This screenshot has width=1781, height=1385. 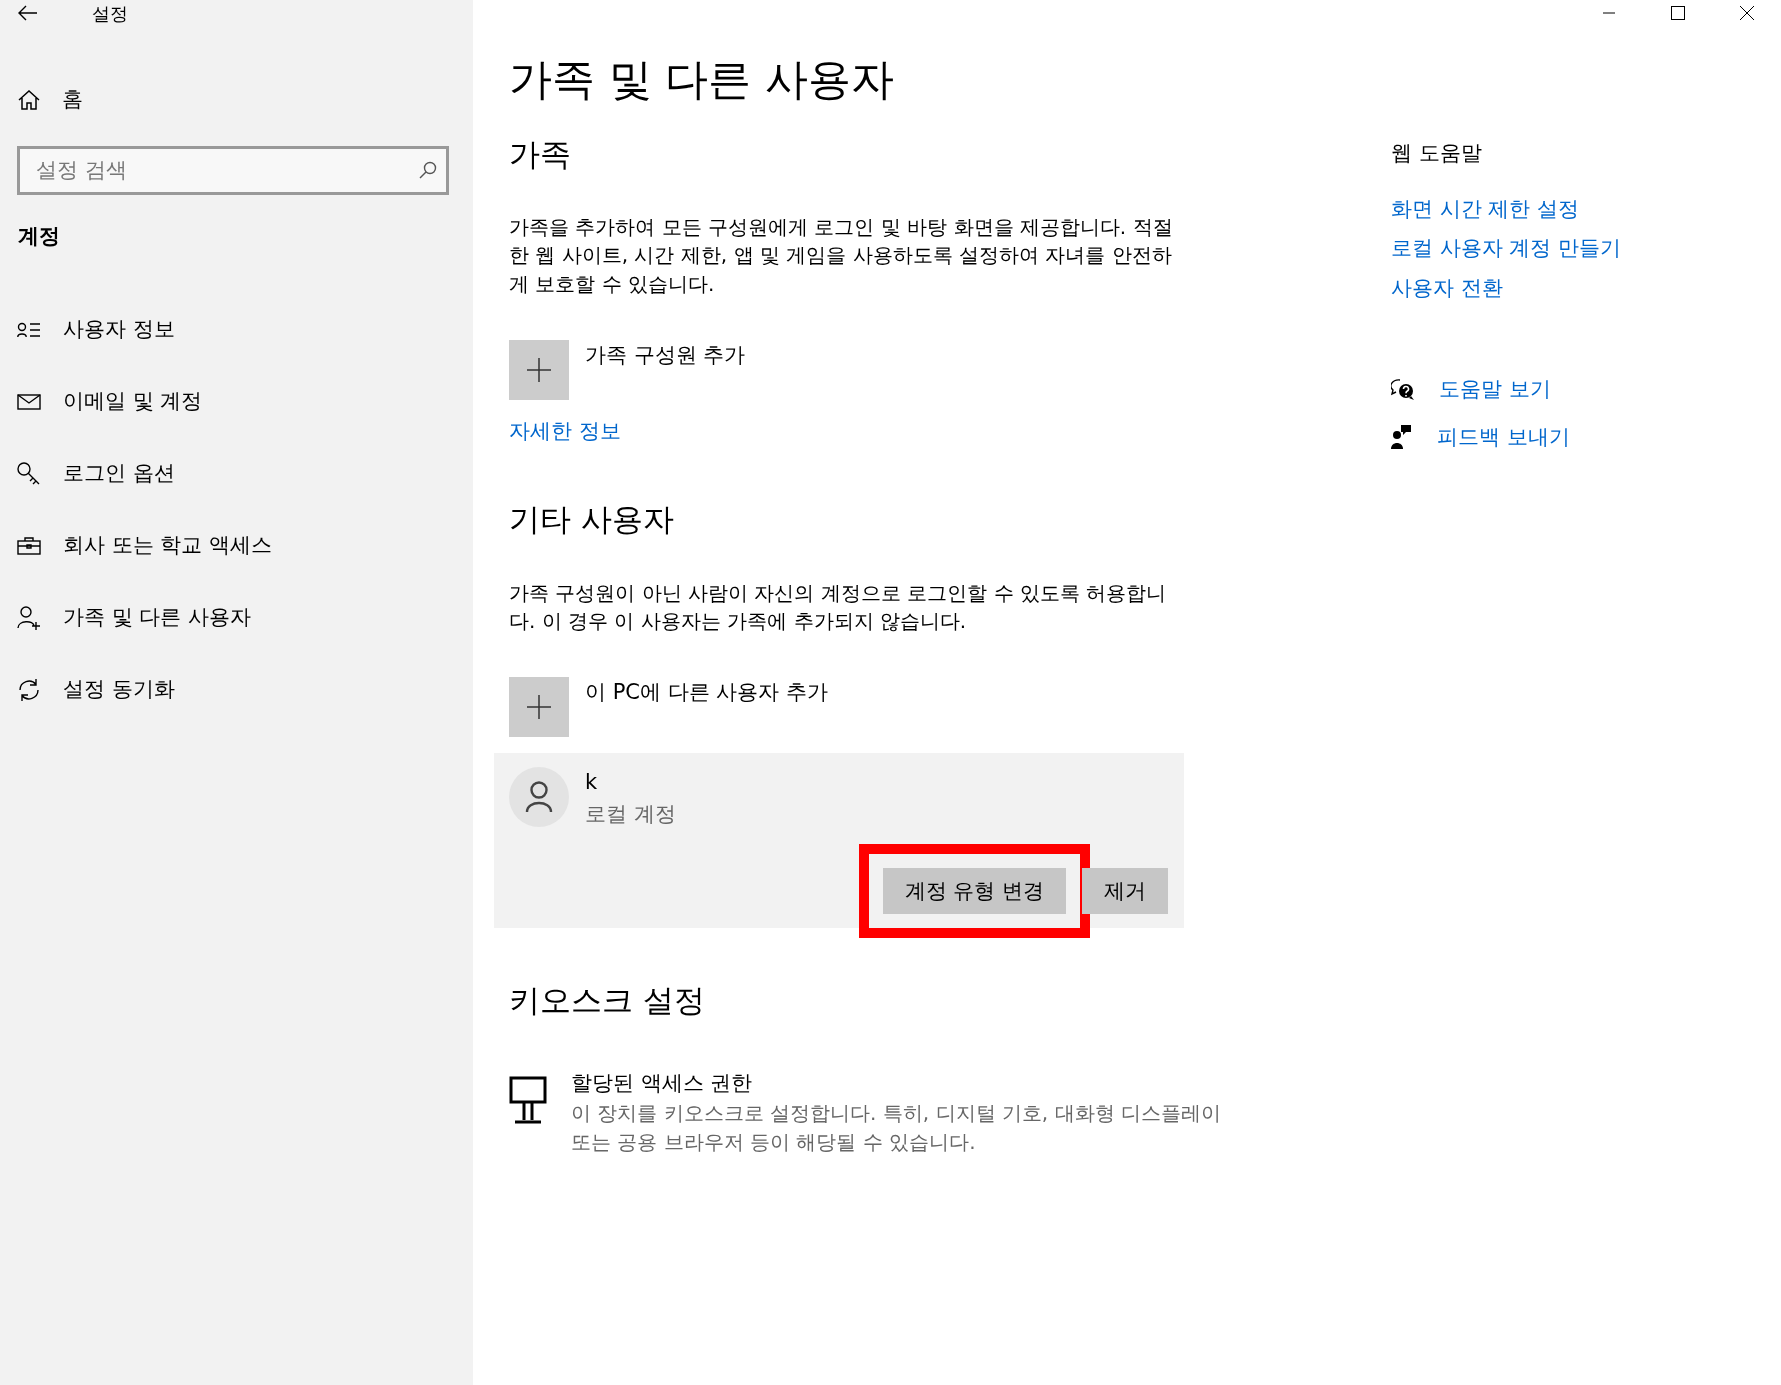 I want to click on search-field: 설정 검색, so click(x=233, y=170).